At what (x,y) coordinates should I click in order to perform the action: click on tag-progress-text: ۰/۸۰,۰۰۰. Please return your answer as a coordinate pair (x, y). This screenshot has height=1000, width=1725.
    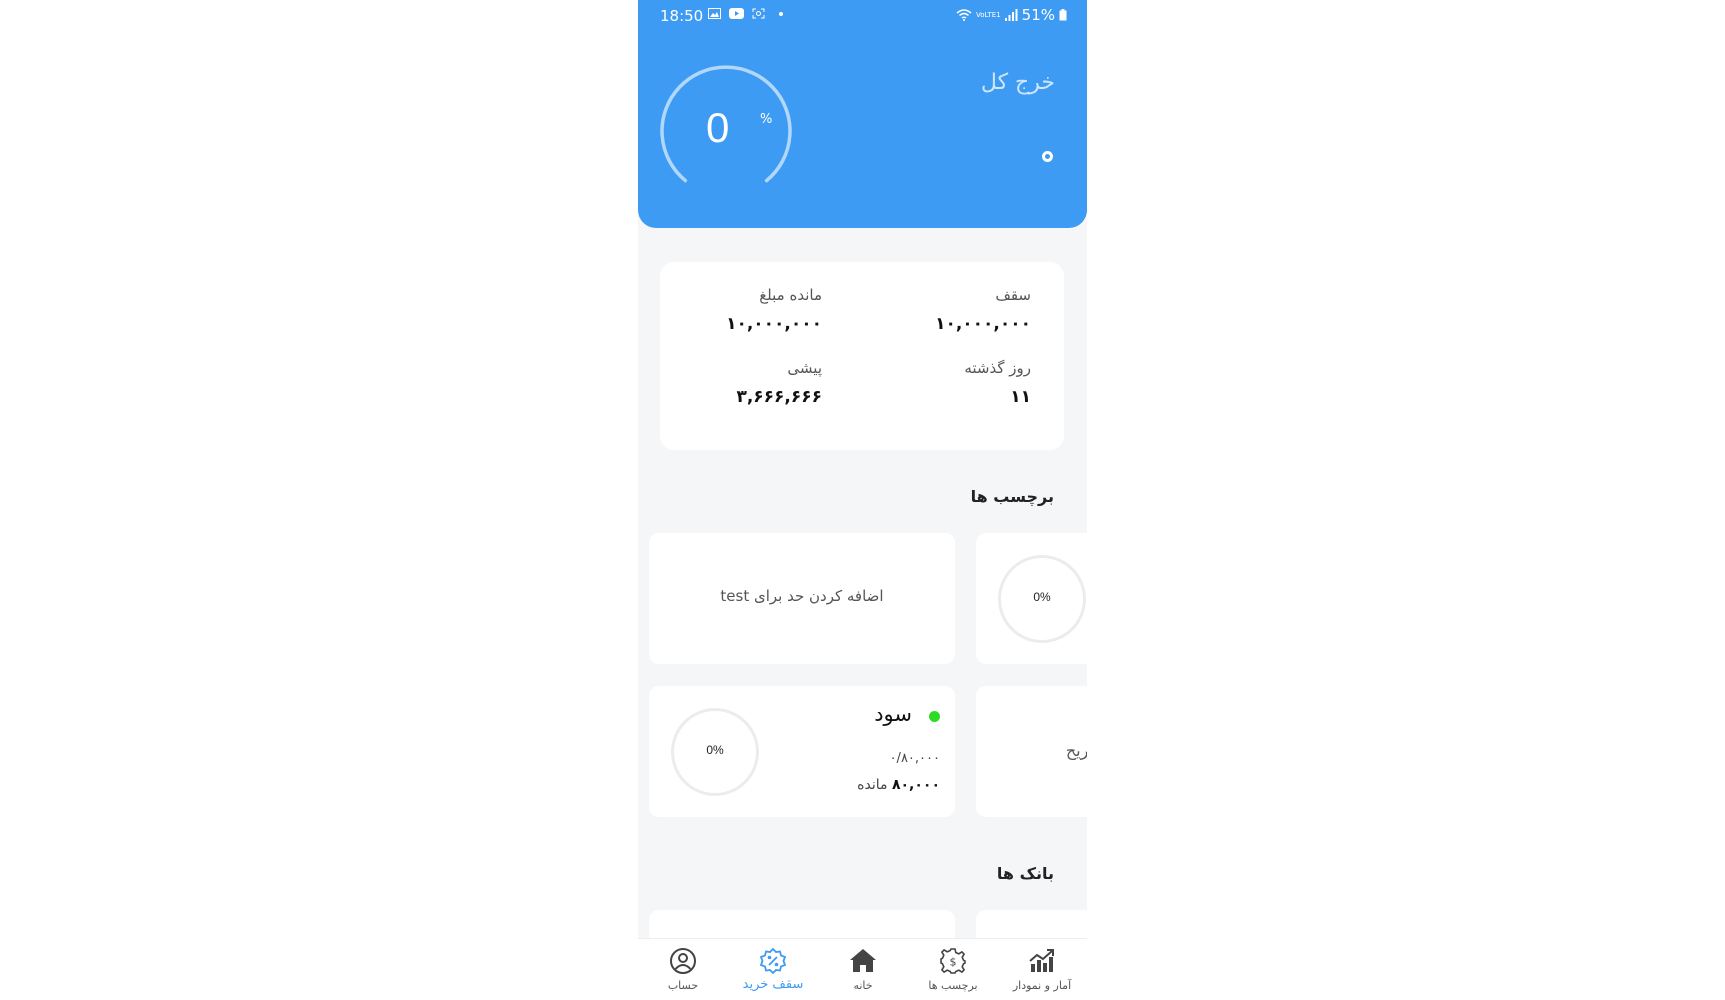
    Looking at the image, I should click on (914, 758).